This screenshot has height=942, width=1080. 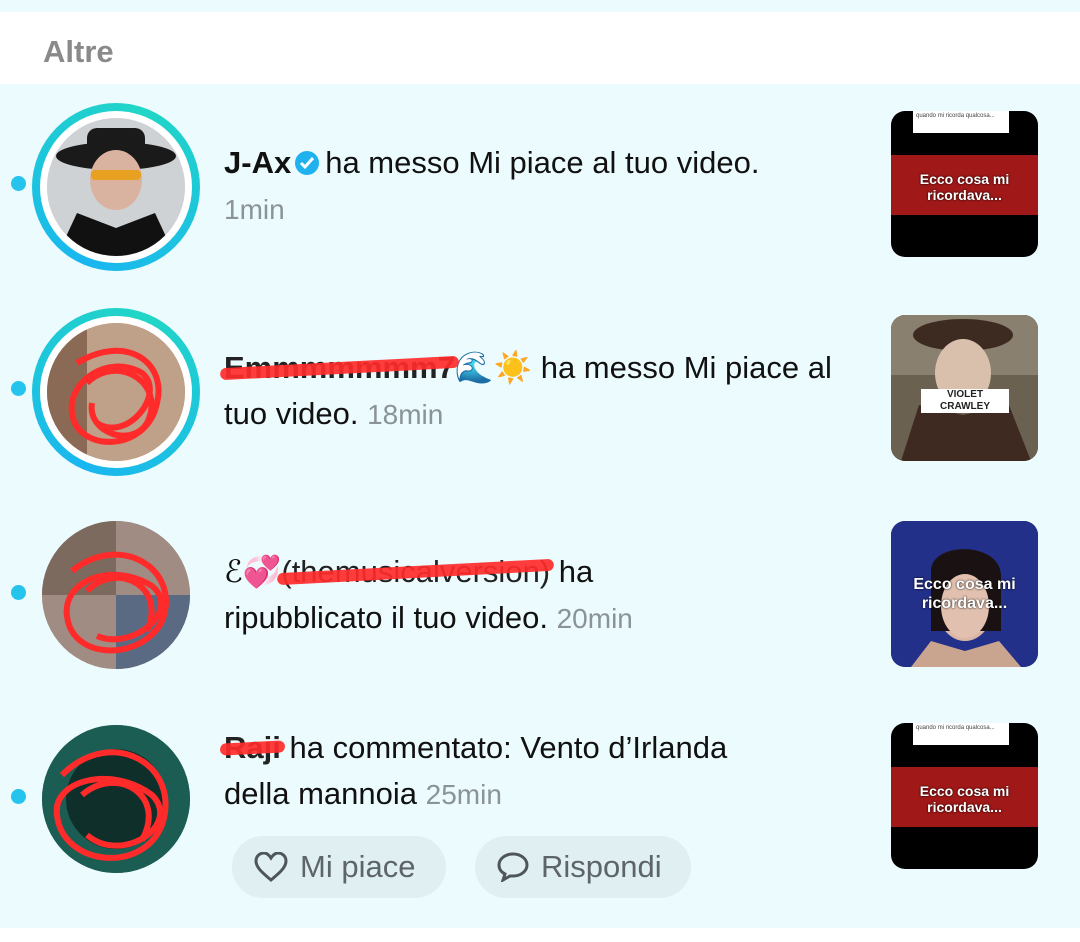 What do you see at coordinates (463, 794) in the screenshot?
I see `timestamp: 25min` at bounding box center [463, 794].